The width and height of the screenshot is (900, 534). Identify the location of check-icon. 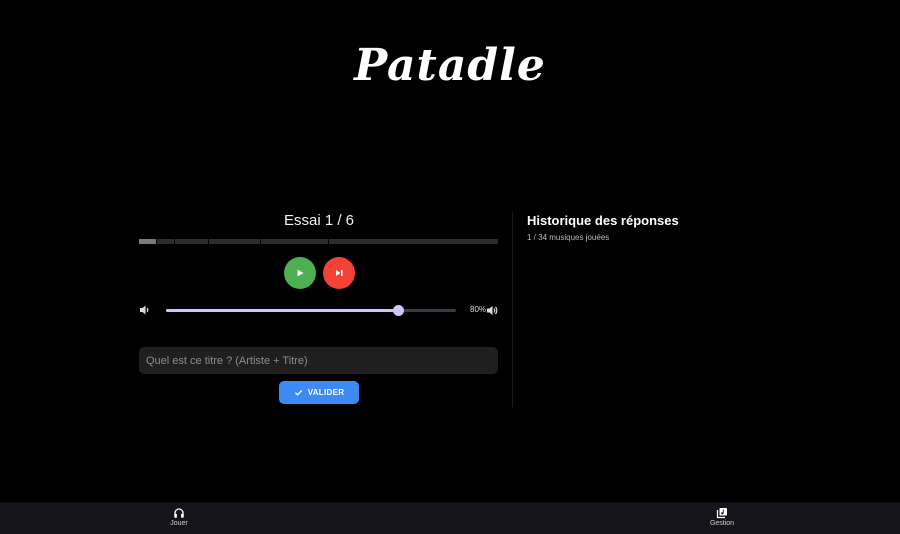
(298, 392).